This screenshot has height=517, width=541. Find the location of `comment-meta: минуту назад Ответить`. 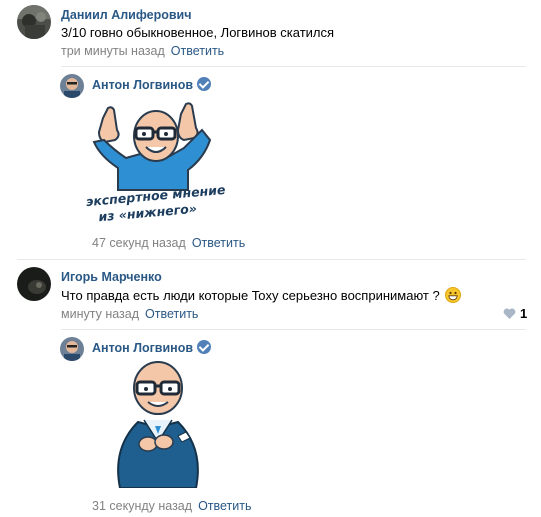

comment-meta: минуту назад Ответить is located at coordinates (129, 314).